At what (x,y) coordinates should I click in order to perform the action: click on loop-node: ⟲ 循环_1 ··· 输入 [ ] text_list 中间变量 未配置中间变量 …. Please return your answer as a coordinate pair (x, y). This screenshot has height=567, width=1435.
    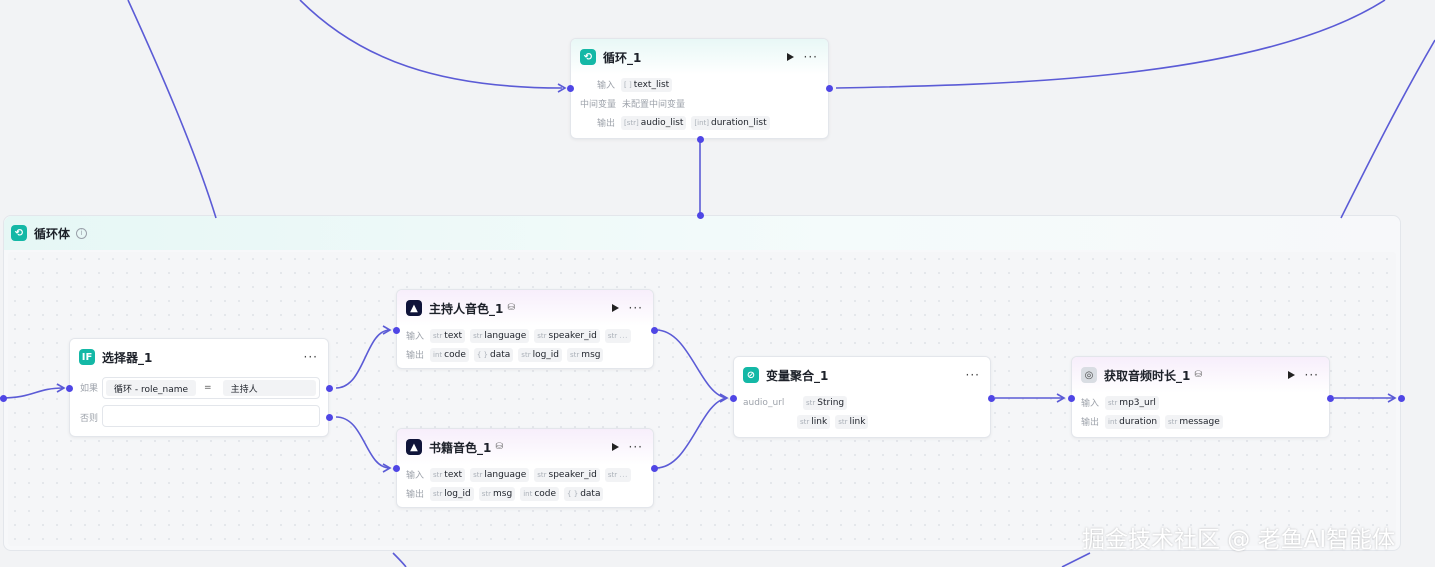
    Looking at the image, I should click on (699, 88).